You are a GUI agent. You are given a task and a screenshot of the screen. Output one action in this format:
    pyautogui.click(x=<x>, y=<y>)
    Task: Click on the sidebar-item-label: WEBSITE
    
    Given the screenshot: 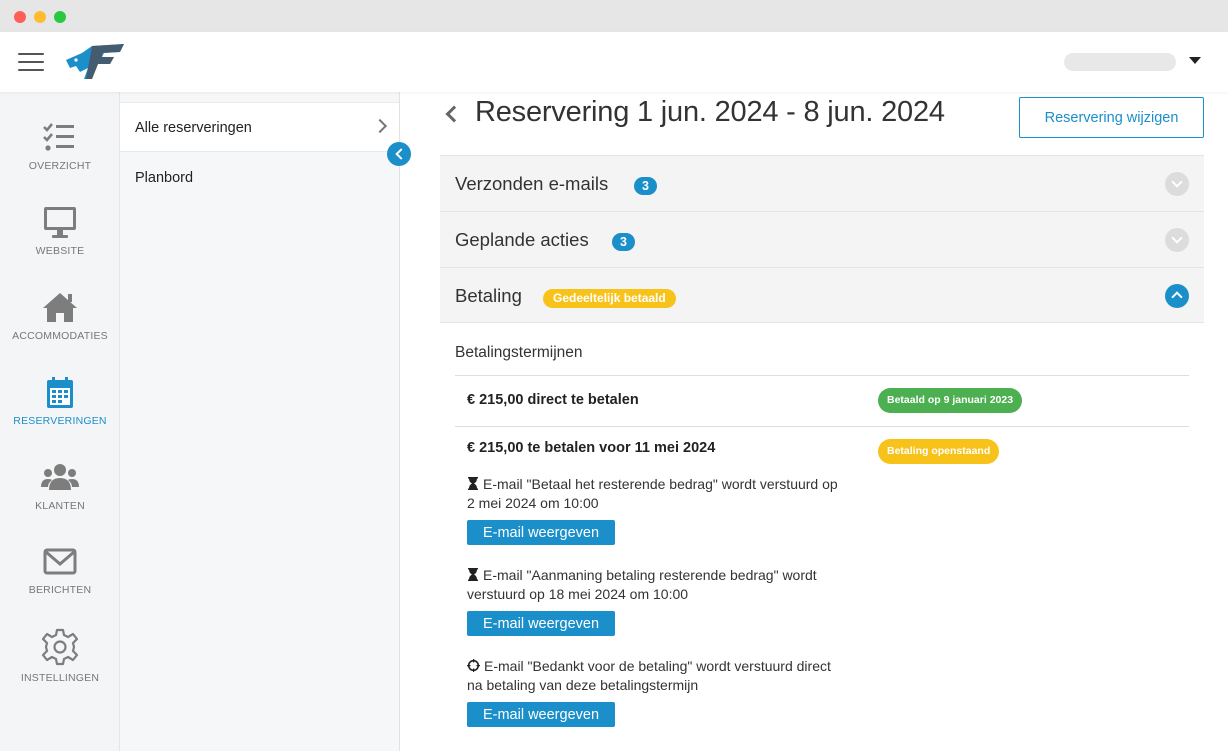 What is the action you would take?
    pyautogui.click(x=60, y=251)
    